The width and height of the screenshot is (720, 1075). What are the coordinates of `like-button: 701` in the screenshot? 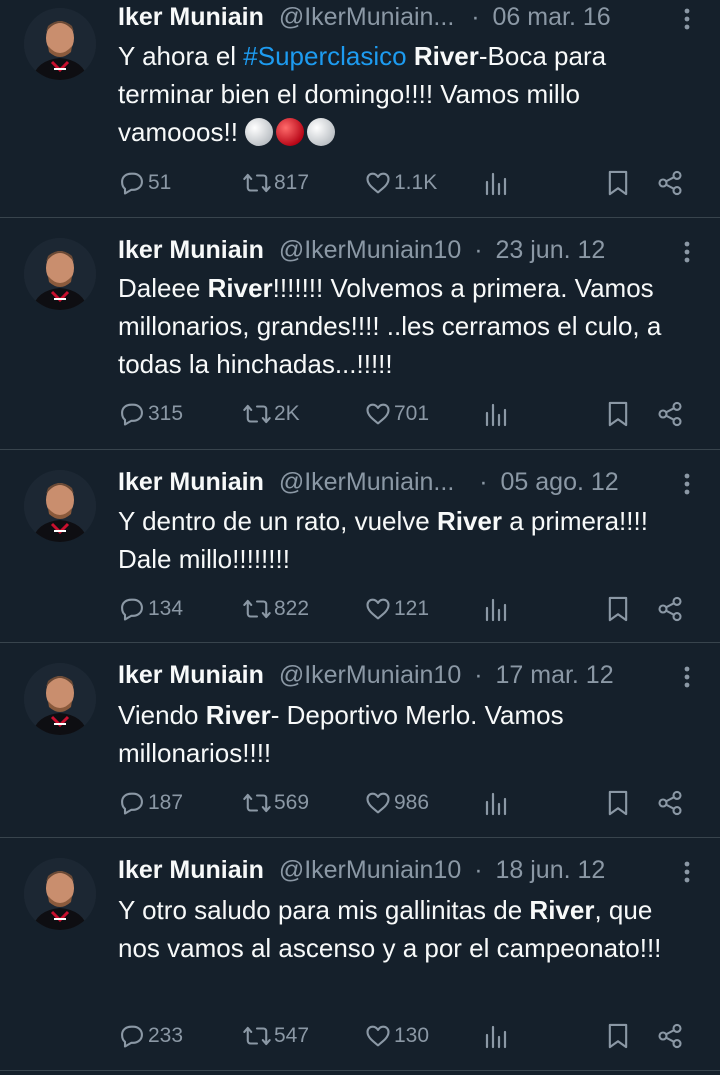 It's located at (396, 414).